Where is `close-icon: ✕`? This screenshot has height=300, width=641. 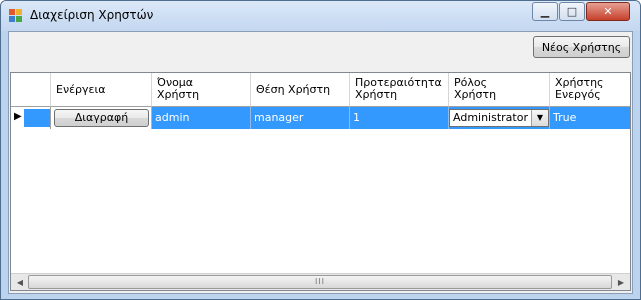
close-icon: ✕ is located at coordinates (608, 11).